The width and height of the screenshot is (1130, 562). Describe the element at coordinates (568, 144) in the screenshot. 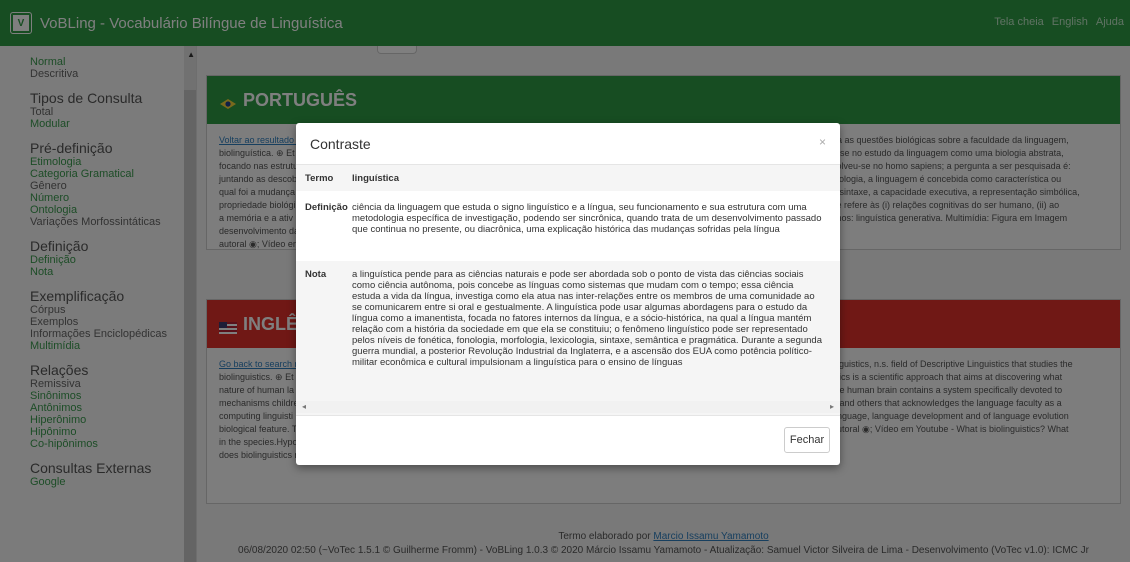

I see `modal-header: Contraste ×` at that location.